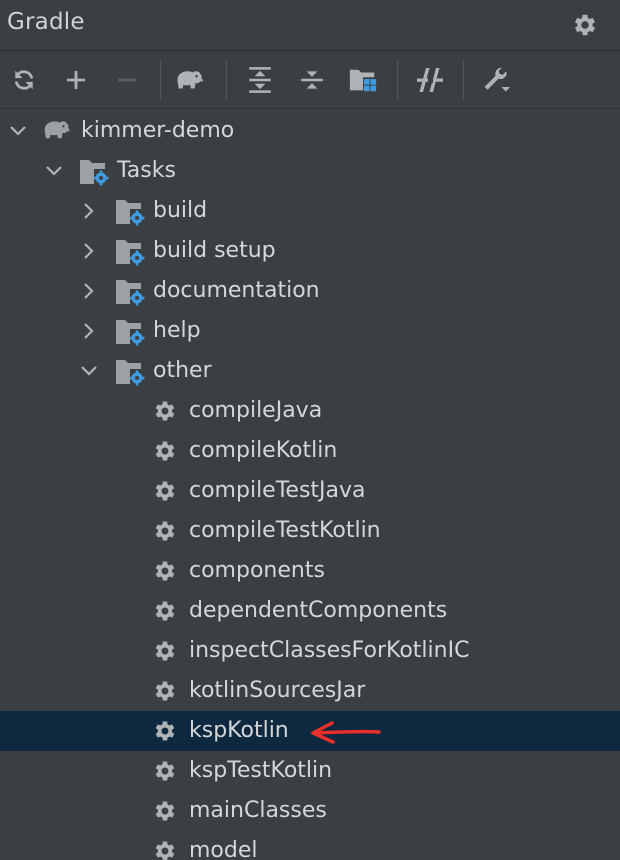  Describe the element at coordinates (239, 730) in the screenshot. I see `tree-node-label: kspKotlin` at that location.